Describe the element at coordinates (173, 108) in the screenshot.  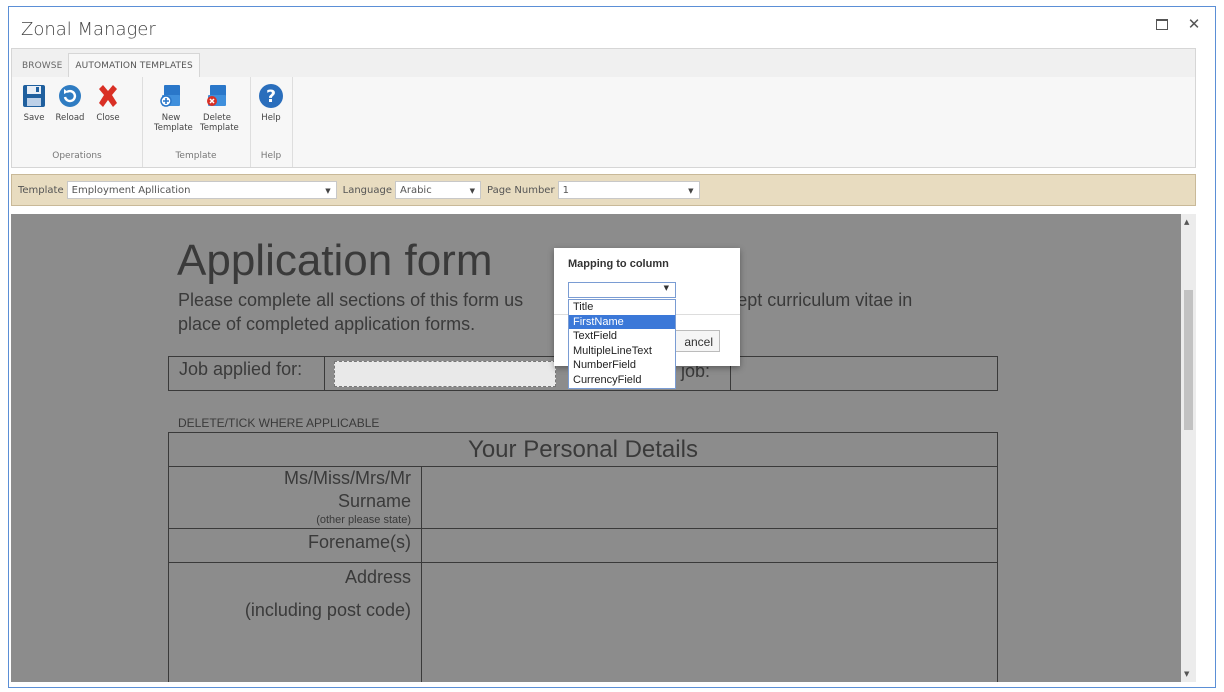
I see `new-template-button: New Template` at that location.